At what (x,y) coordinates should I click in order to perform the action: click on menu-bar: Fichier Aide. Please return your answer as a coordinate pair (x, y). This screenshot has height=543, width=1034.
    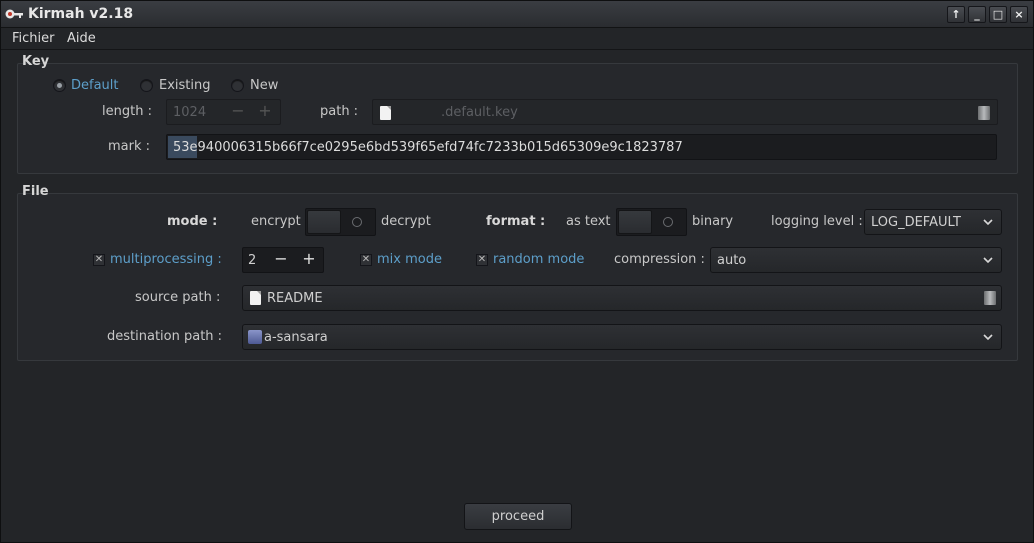
    Looking at the image, I should click on (517, 39).